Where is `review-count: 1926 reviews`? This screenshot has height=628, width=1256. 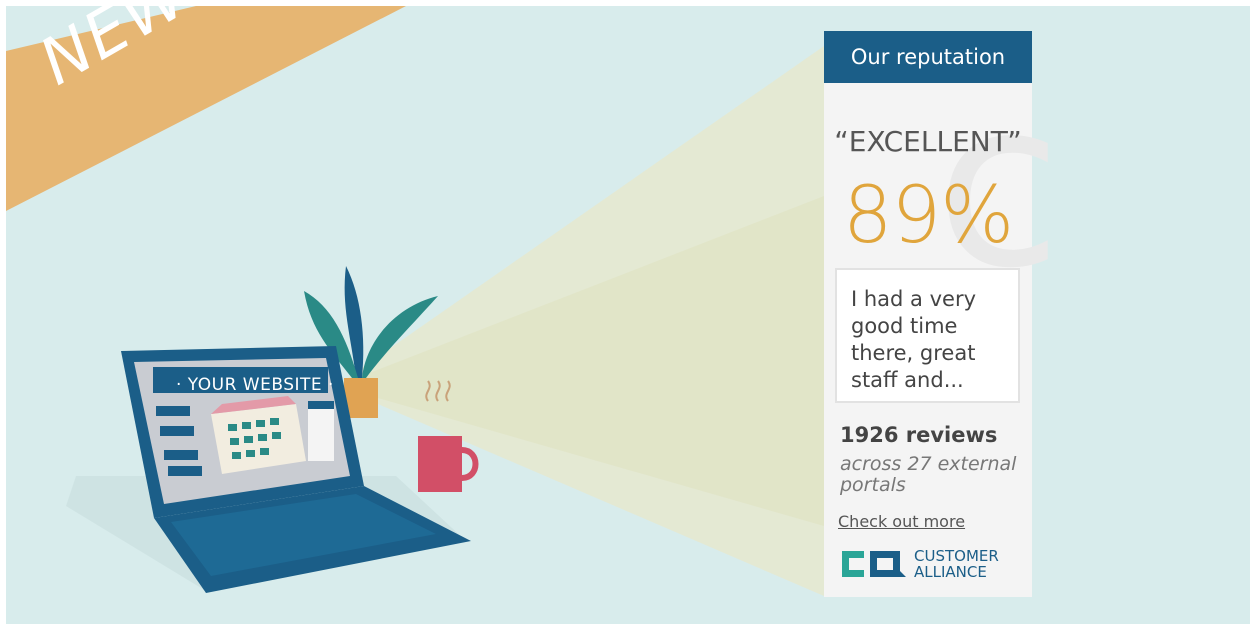
review-count: 1926 reviews is located at coordinates (919, 435).